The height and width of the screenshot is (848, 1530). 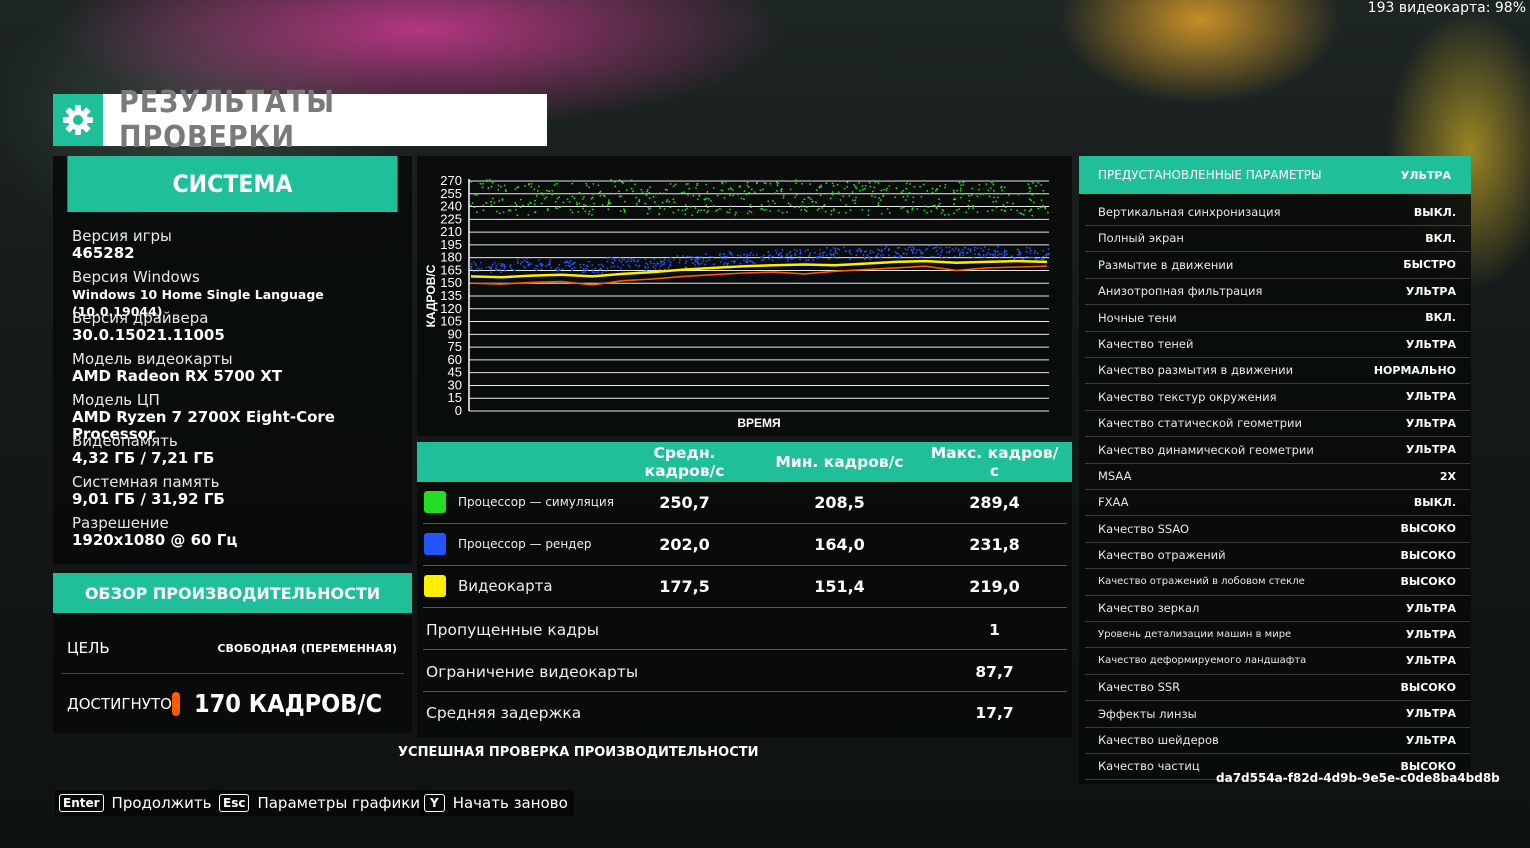 I want to click on y-tick-label: 135, so click(x=451, y=295).